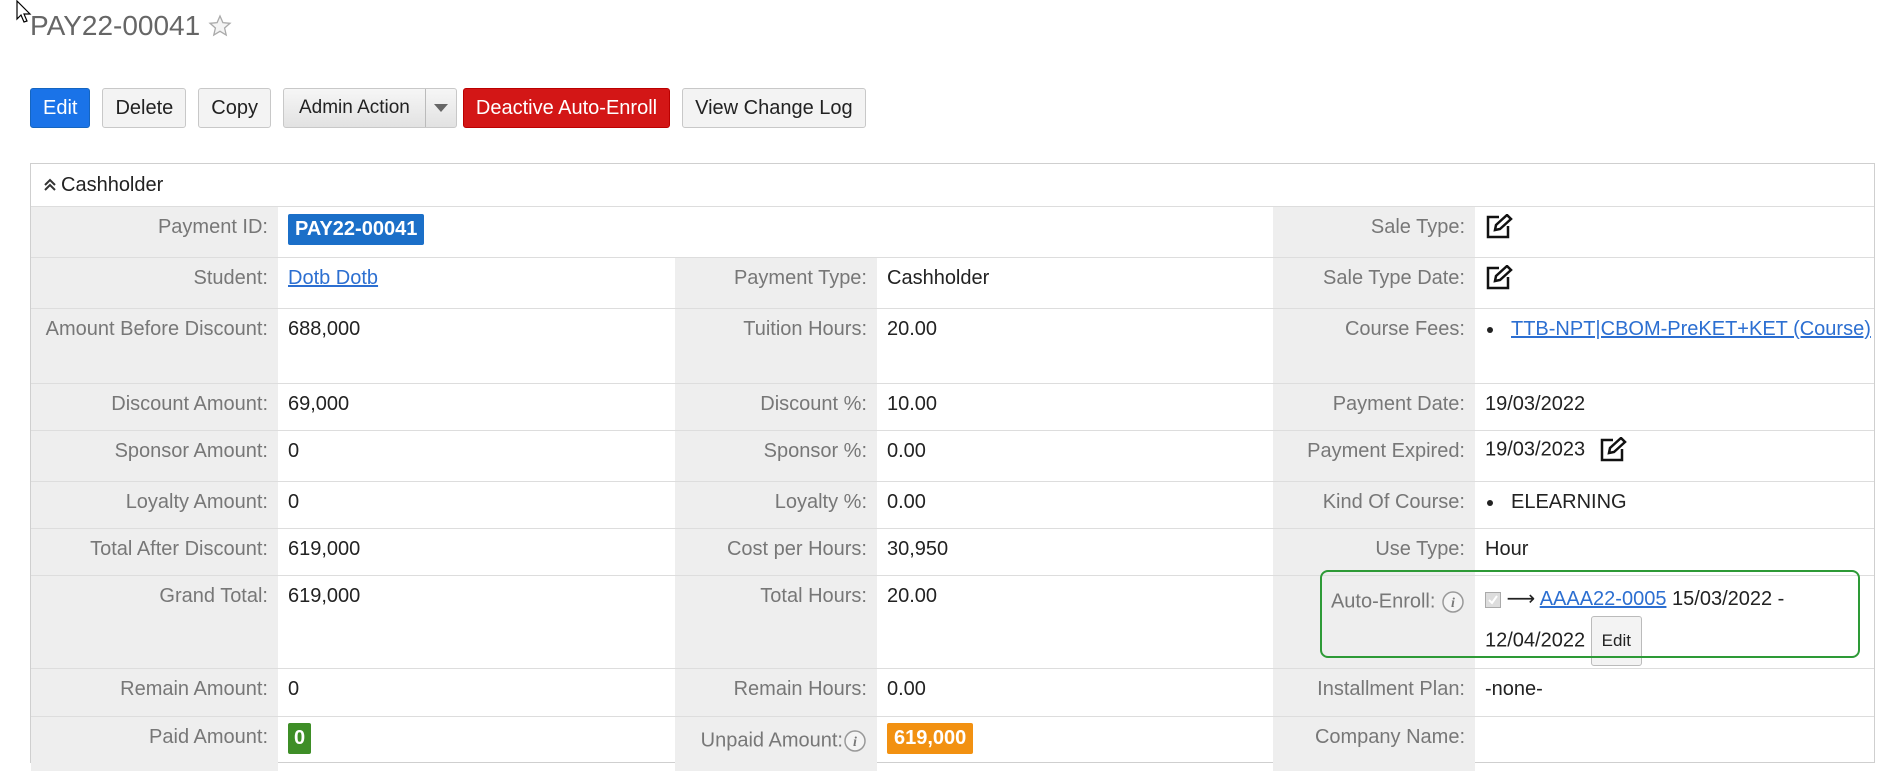 This screenshot has height=771, width=1887. I want to click on page-title: PAY22-00041, so click(115, 25).